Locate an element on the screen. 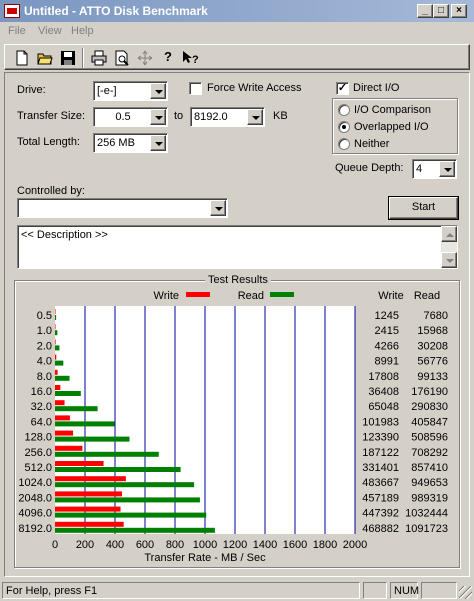 The image size is (474, 601). save-icon is located at coordinates (68, 58).